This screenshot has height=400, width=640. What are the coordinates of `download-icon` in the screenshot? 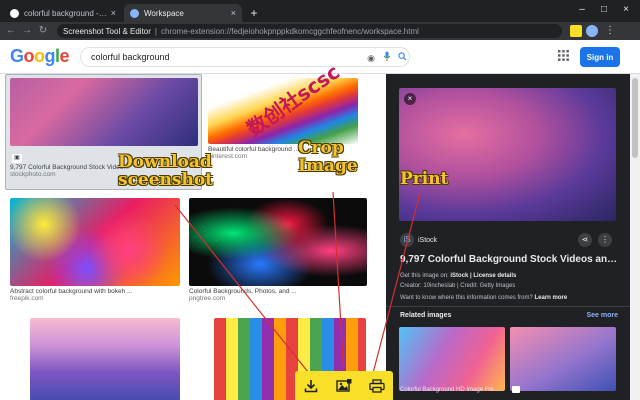 It's located at (311, 386).